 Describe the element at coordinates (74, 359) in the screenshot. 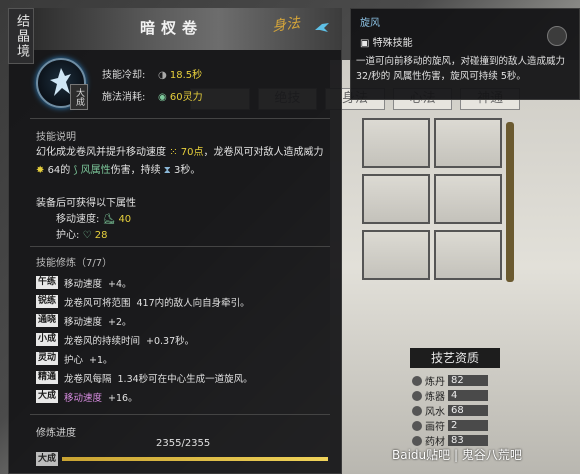

I see `cultivation-row: 灵动 护心 +1。` at that location.